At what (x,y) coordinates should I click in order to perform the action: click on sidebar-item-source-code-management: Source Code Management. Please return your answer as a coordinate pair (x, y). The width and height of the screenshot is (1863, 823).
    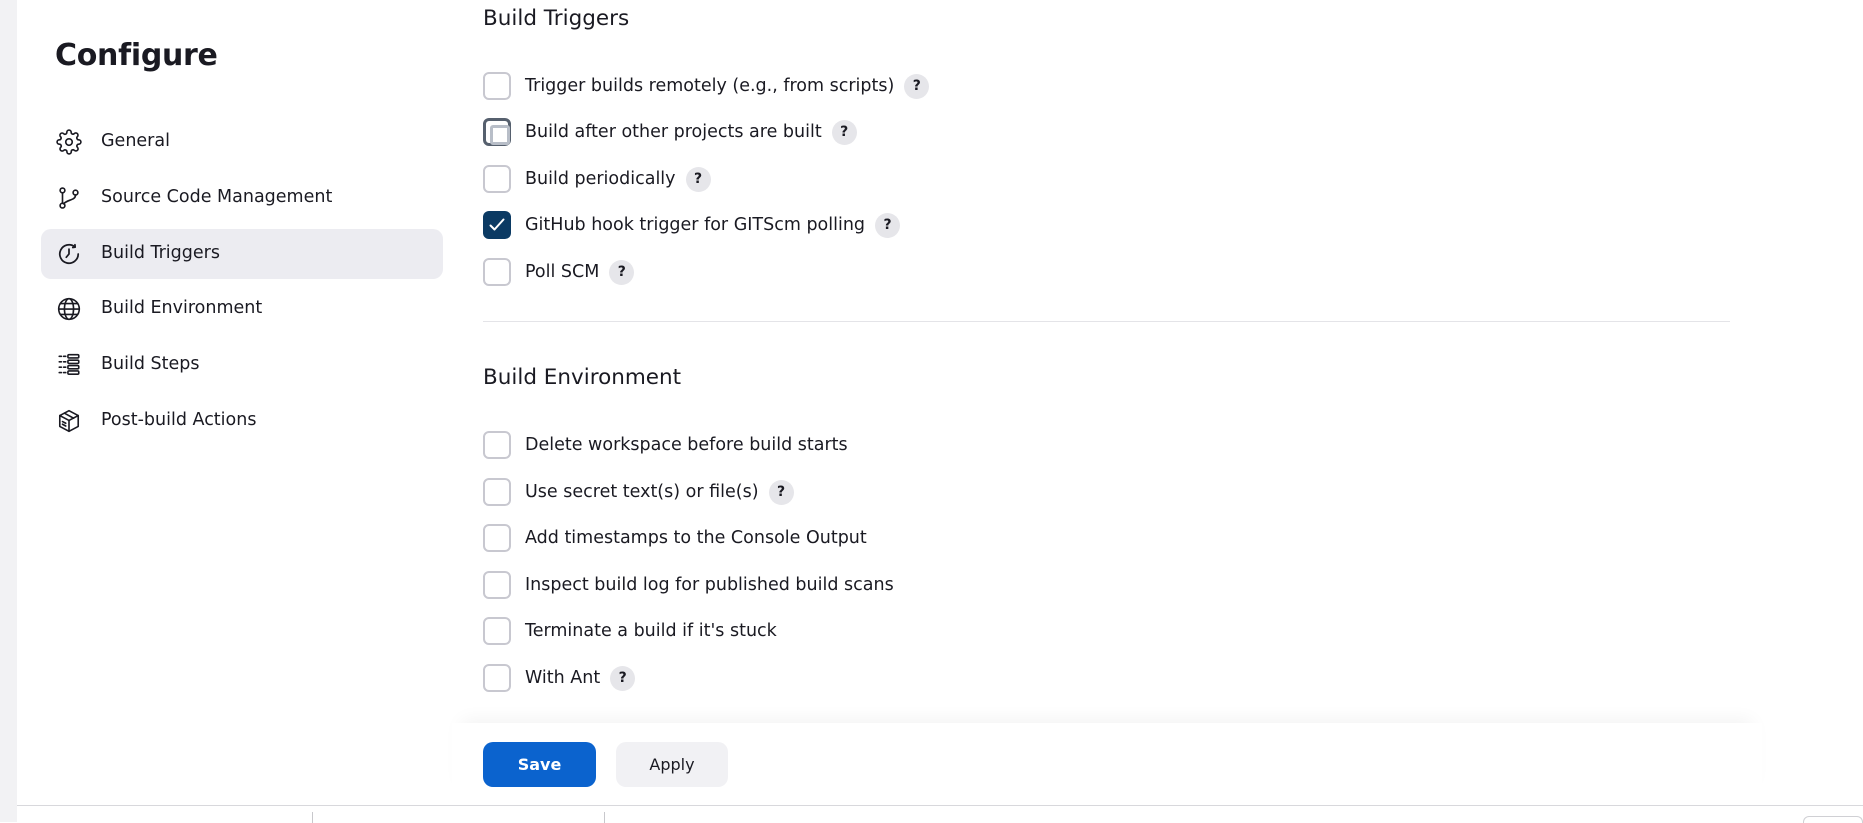
    Looking at the image, I should click on (242, 198).